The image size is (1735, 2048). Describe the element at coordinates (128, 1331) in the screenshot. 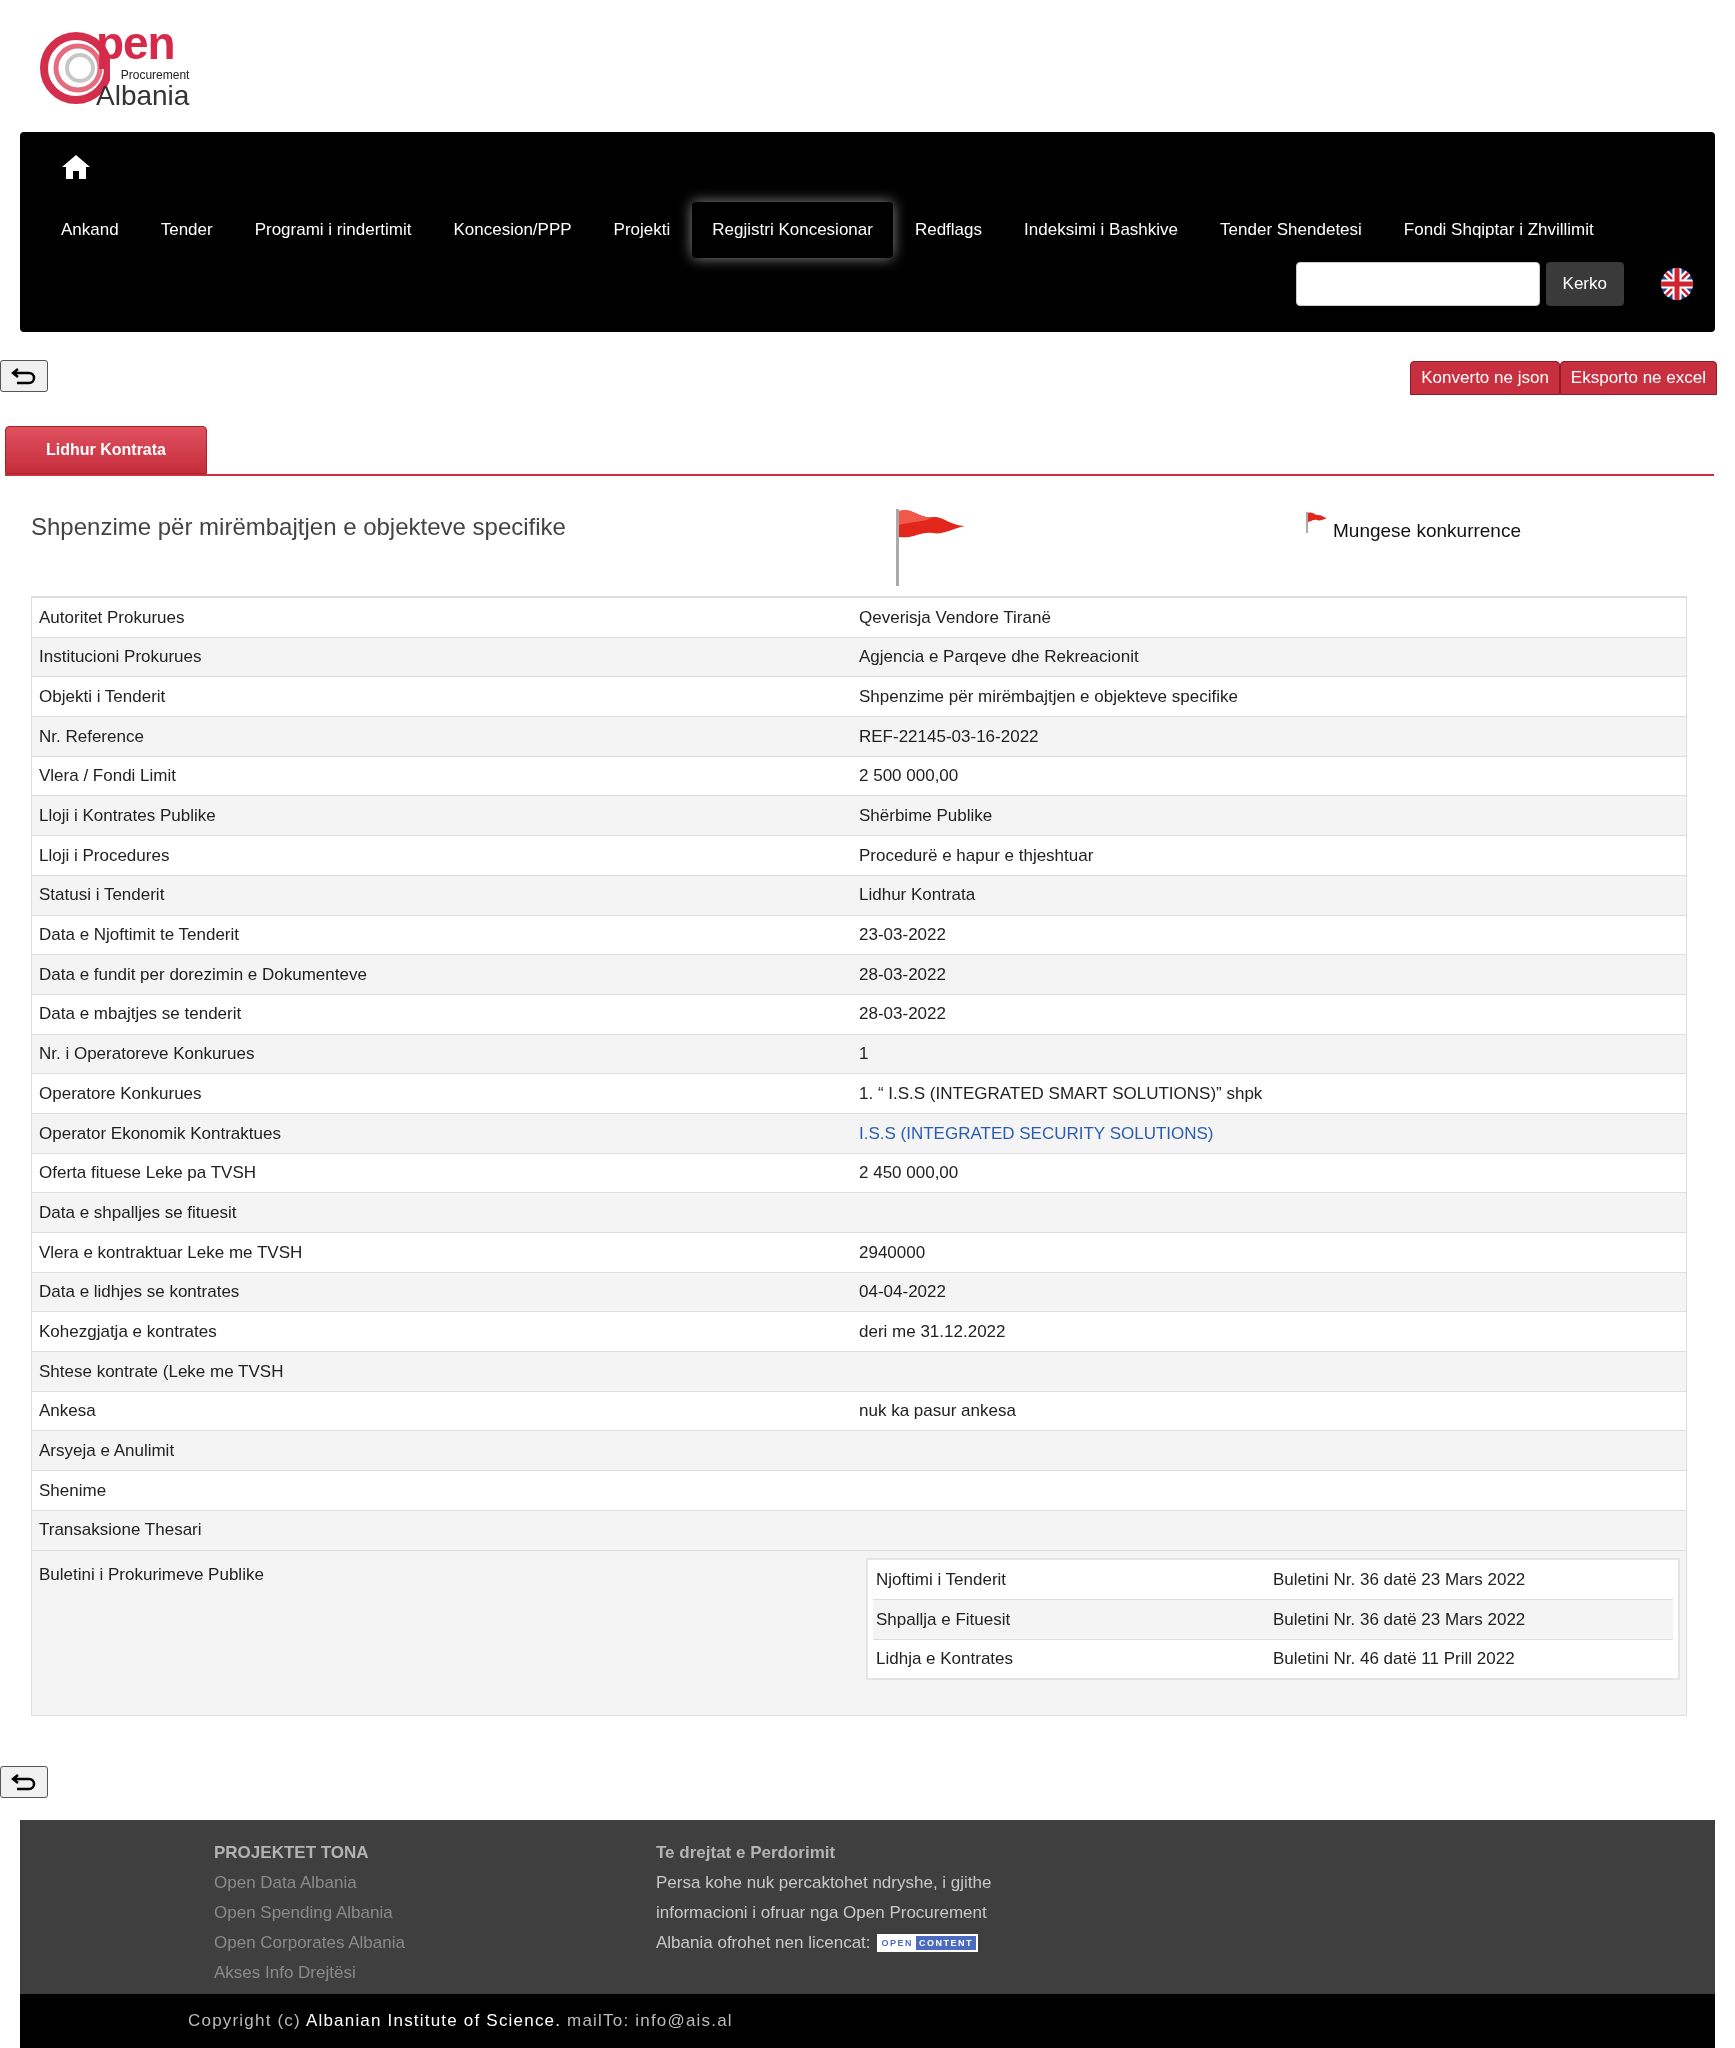

I see `detail-label: Kohezgjatja e kontrates` at that location.